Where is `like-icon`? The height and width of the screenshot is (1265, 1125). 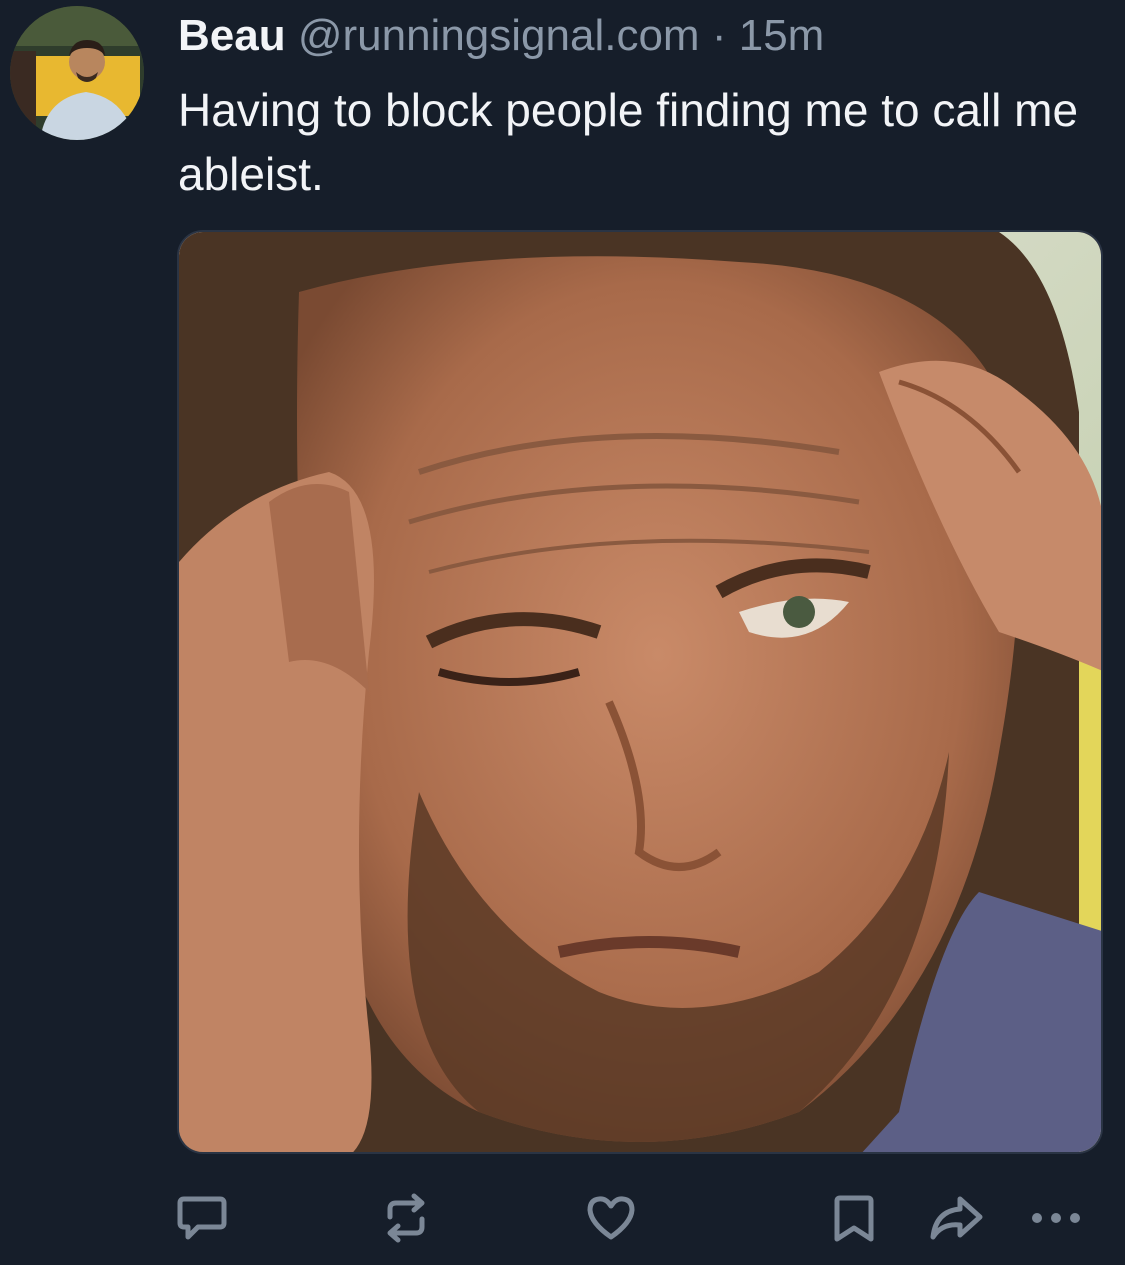 like-icon is located at coordinates (611, 1218).